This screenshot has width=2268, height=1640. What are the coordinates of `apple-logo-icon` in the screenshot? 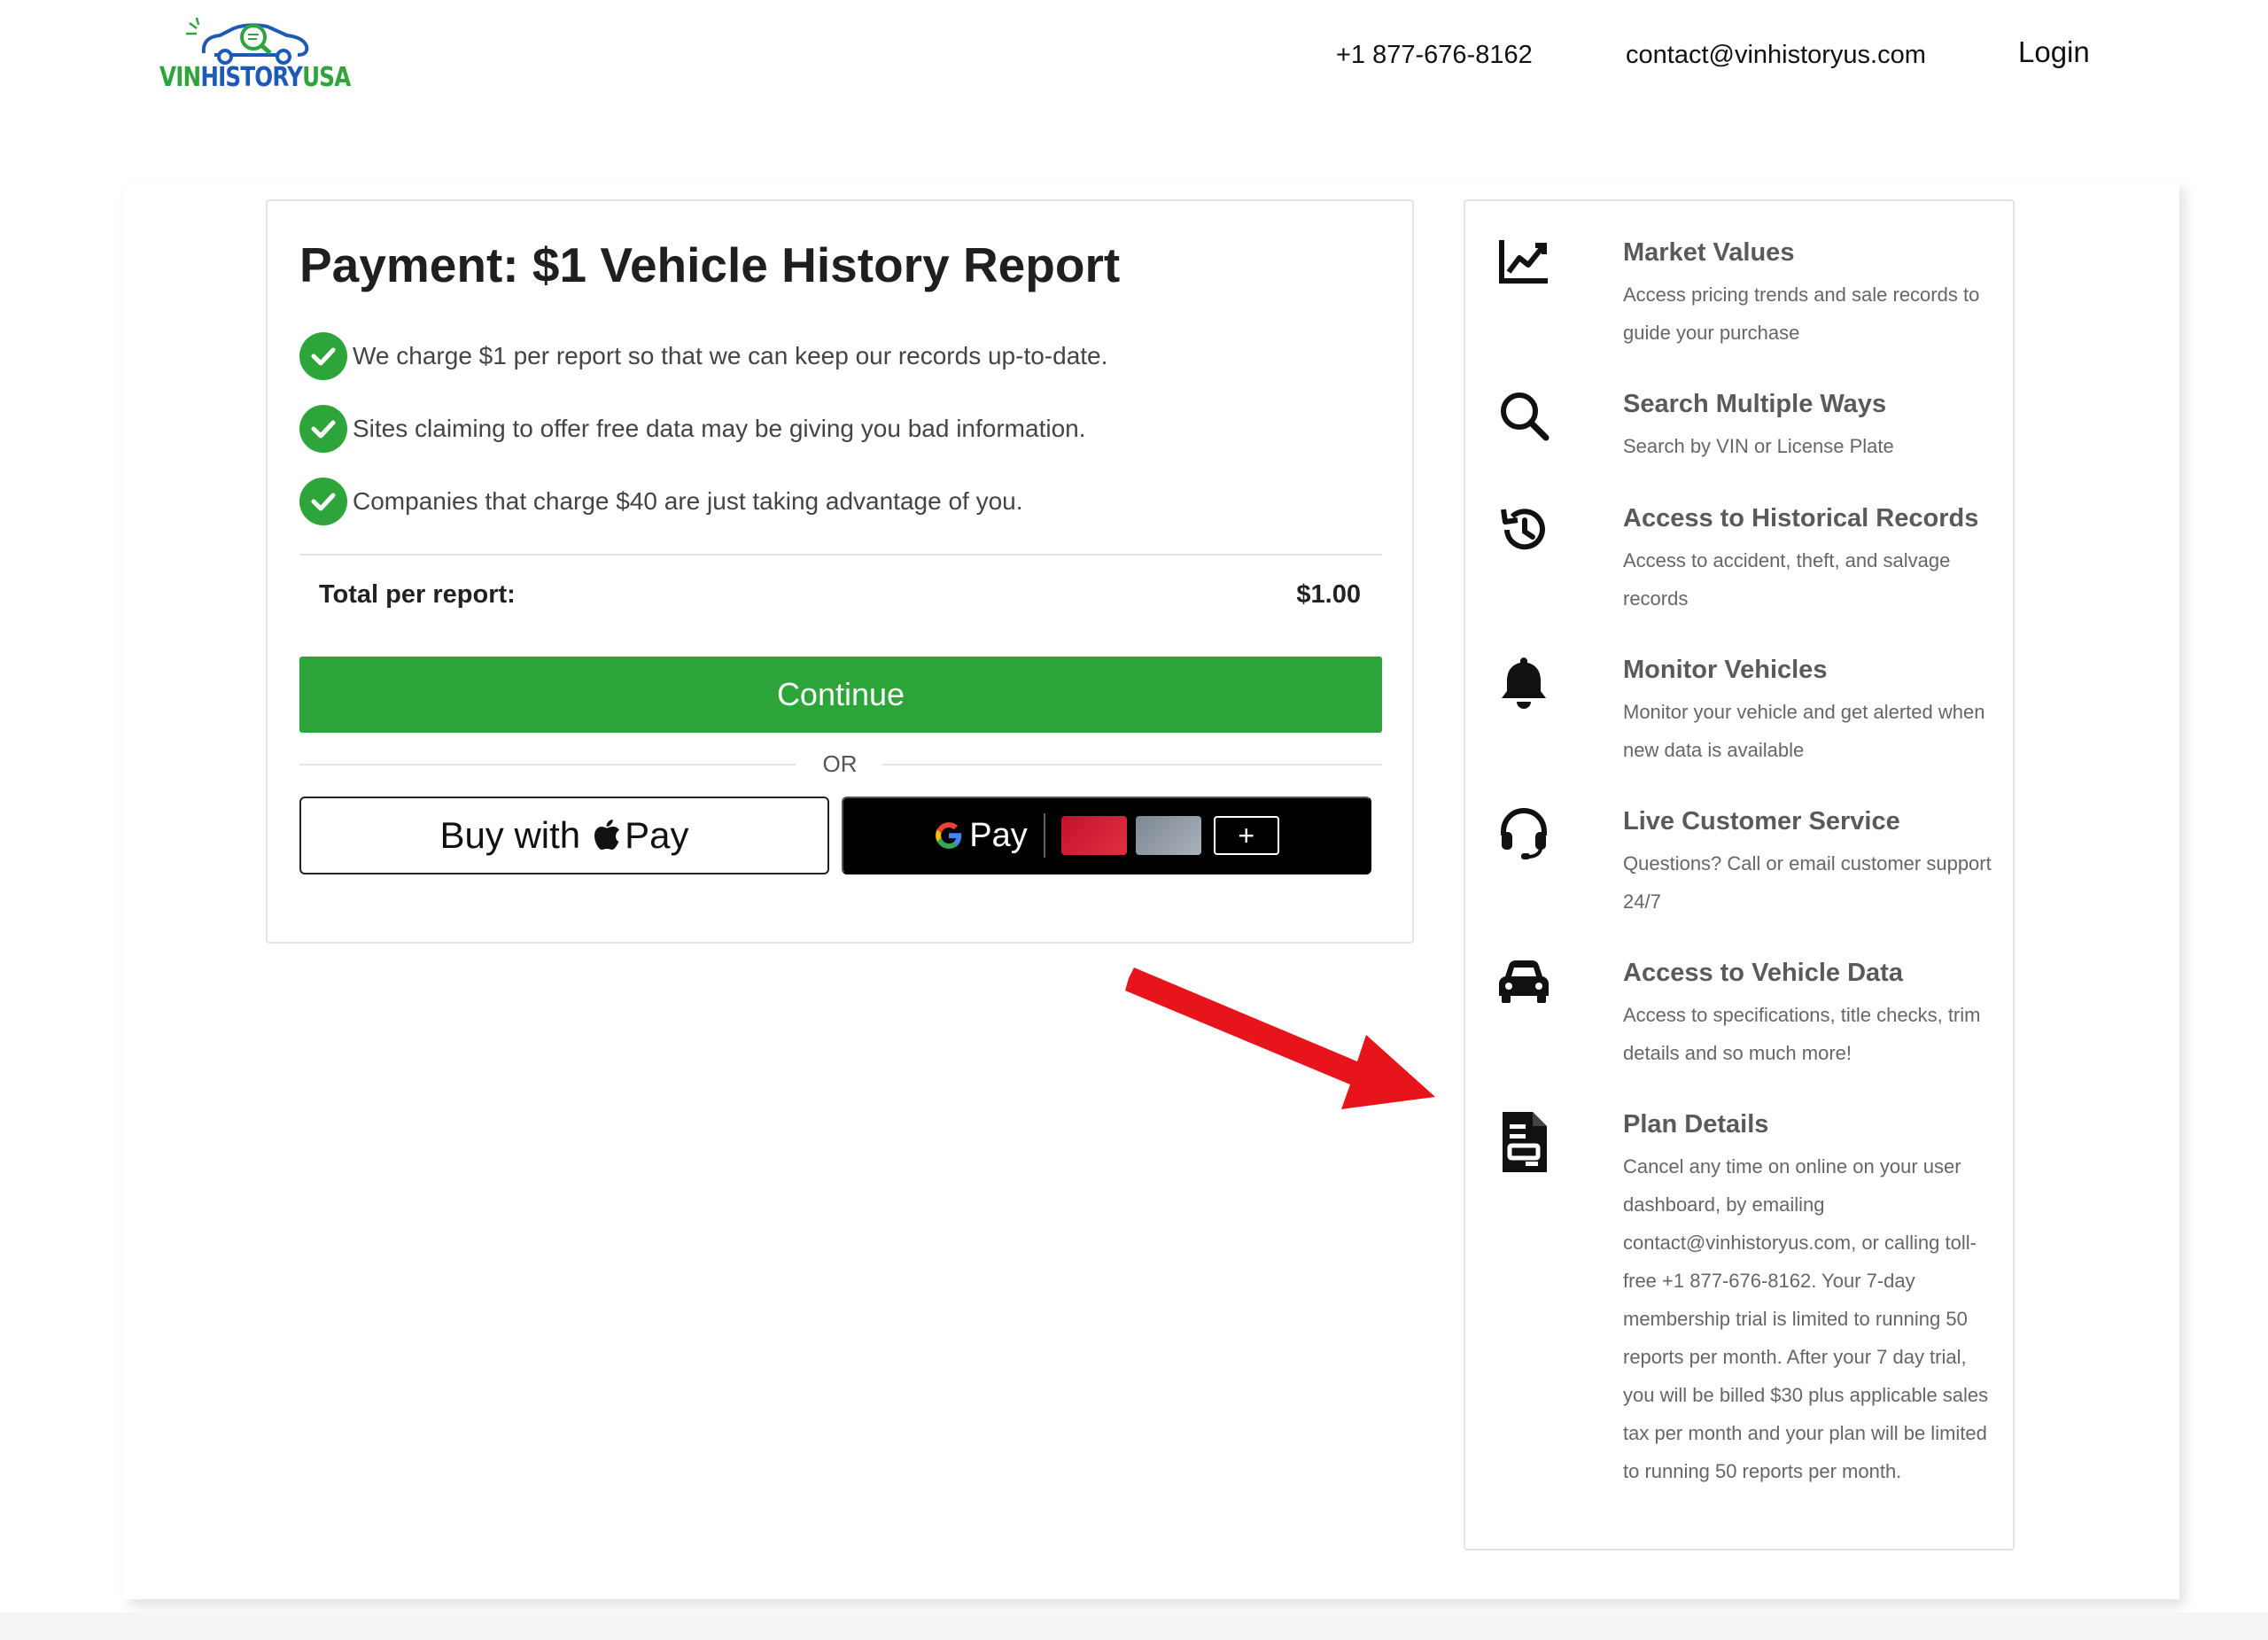 It's located at (607, 835).